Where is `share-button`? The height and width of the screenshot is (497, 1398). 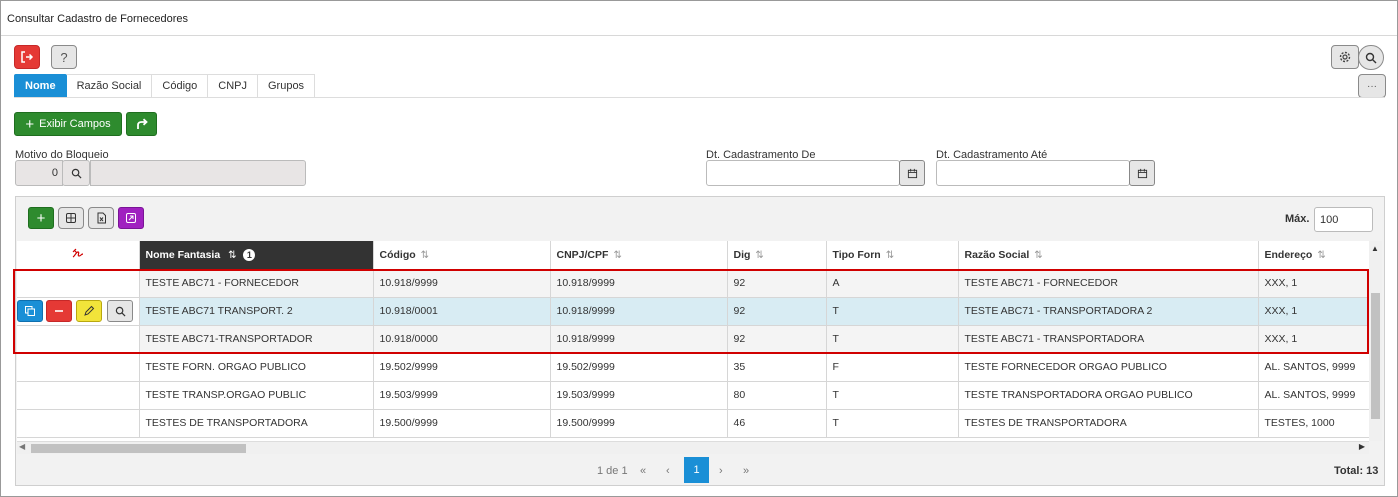 share-button is located at coordinates (141, 124).